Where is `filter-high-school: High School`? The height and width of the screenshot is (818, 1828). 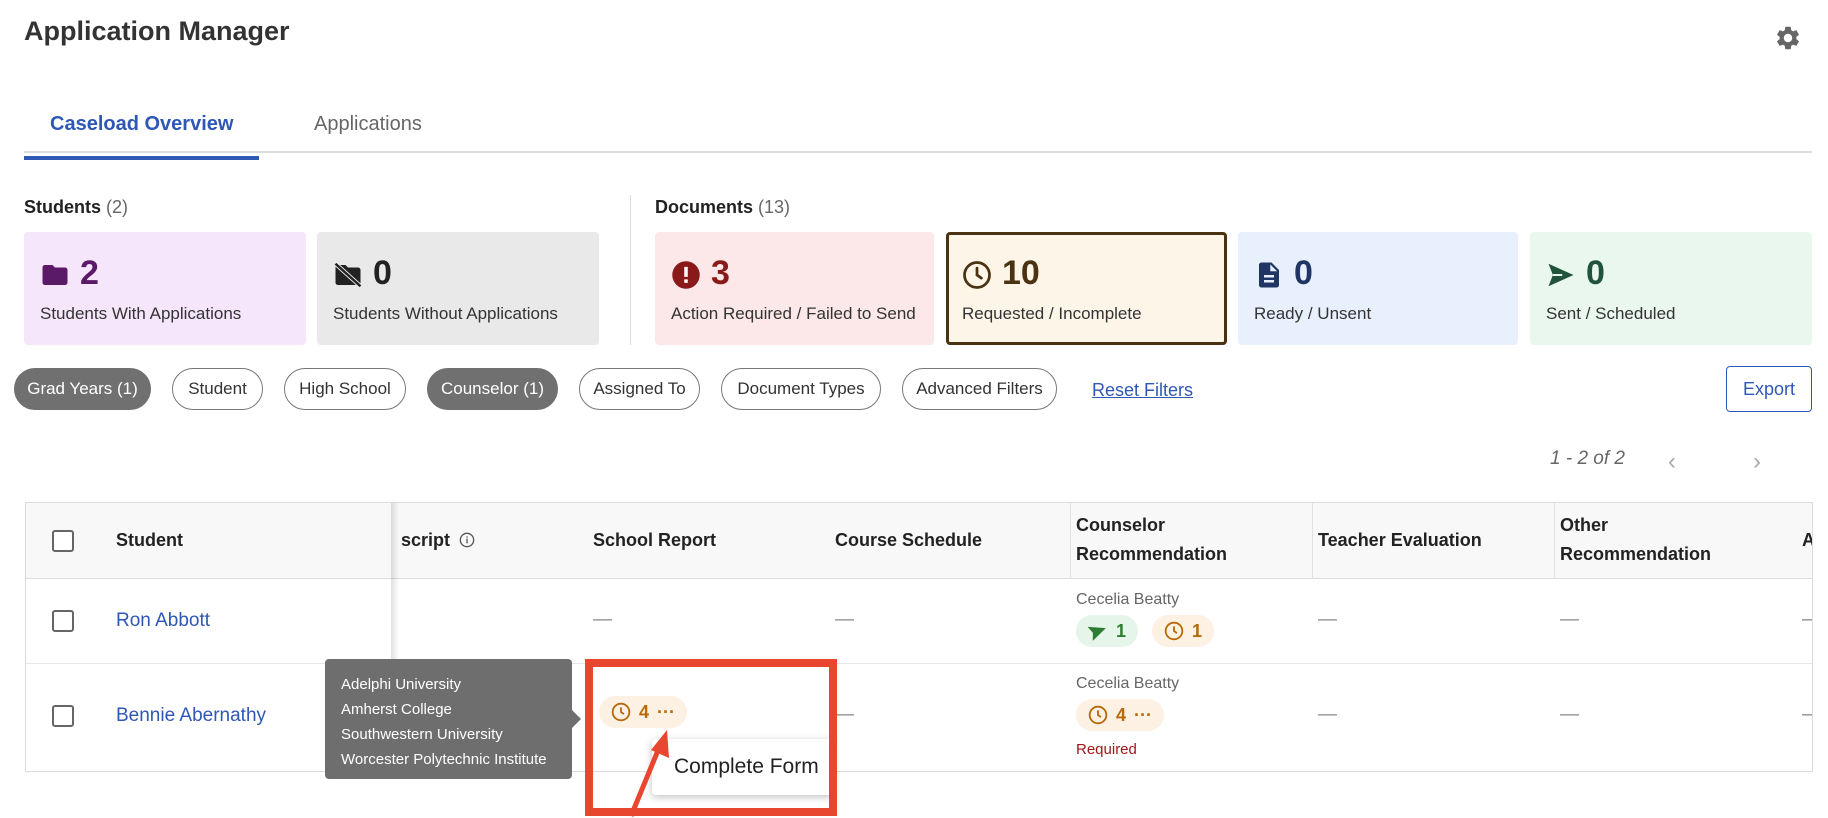
filter-high-school: High School is located at coordinates (345, 389).